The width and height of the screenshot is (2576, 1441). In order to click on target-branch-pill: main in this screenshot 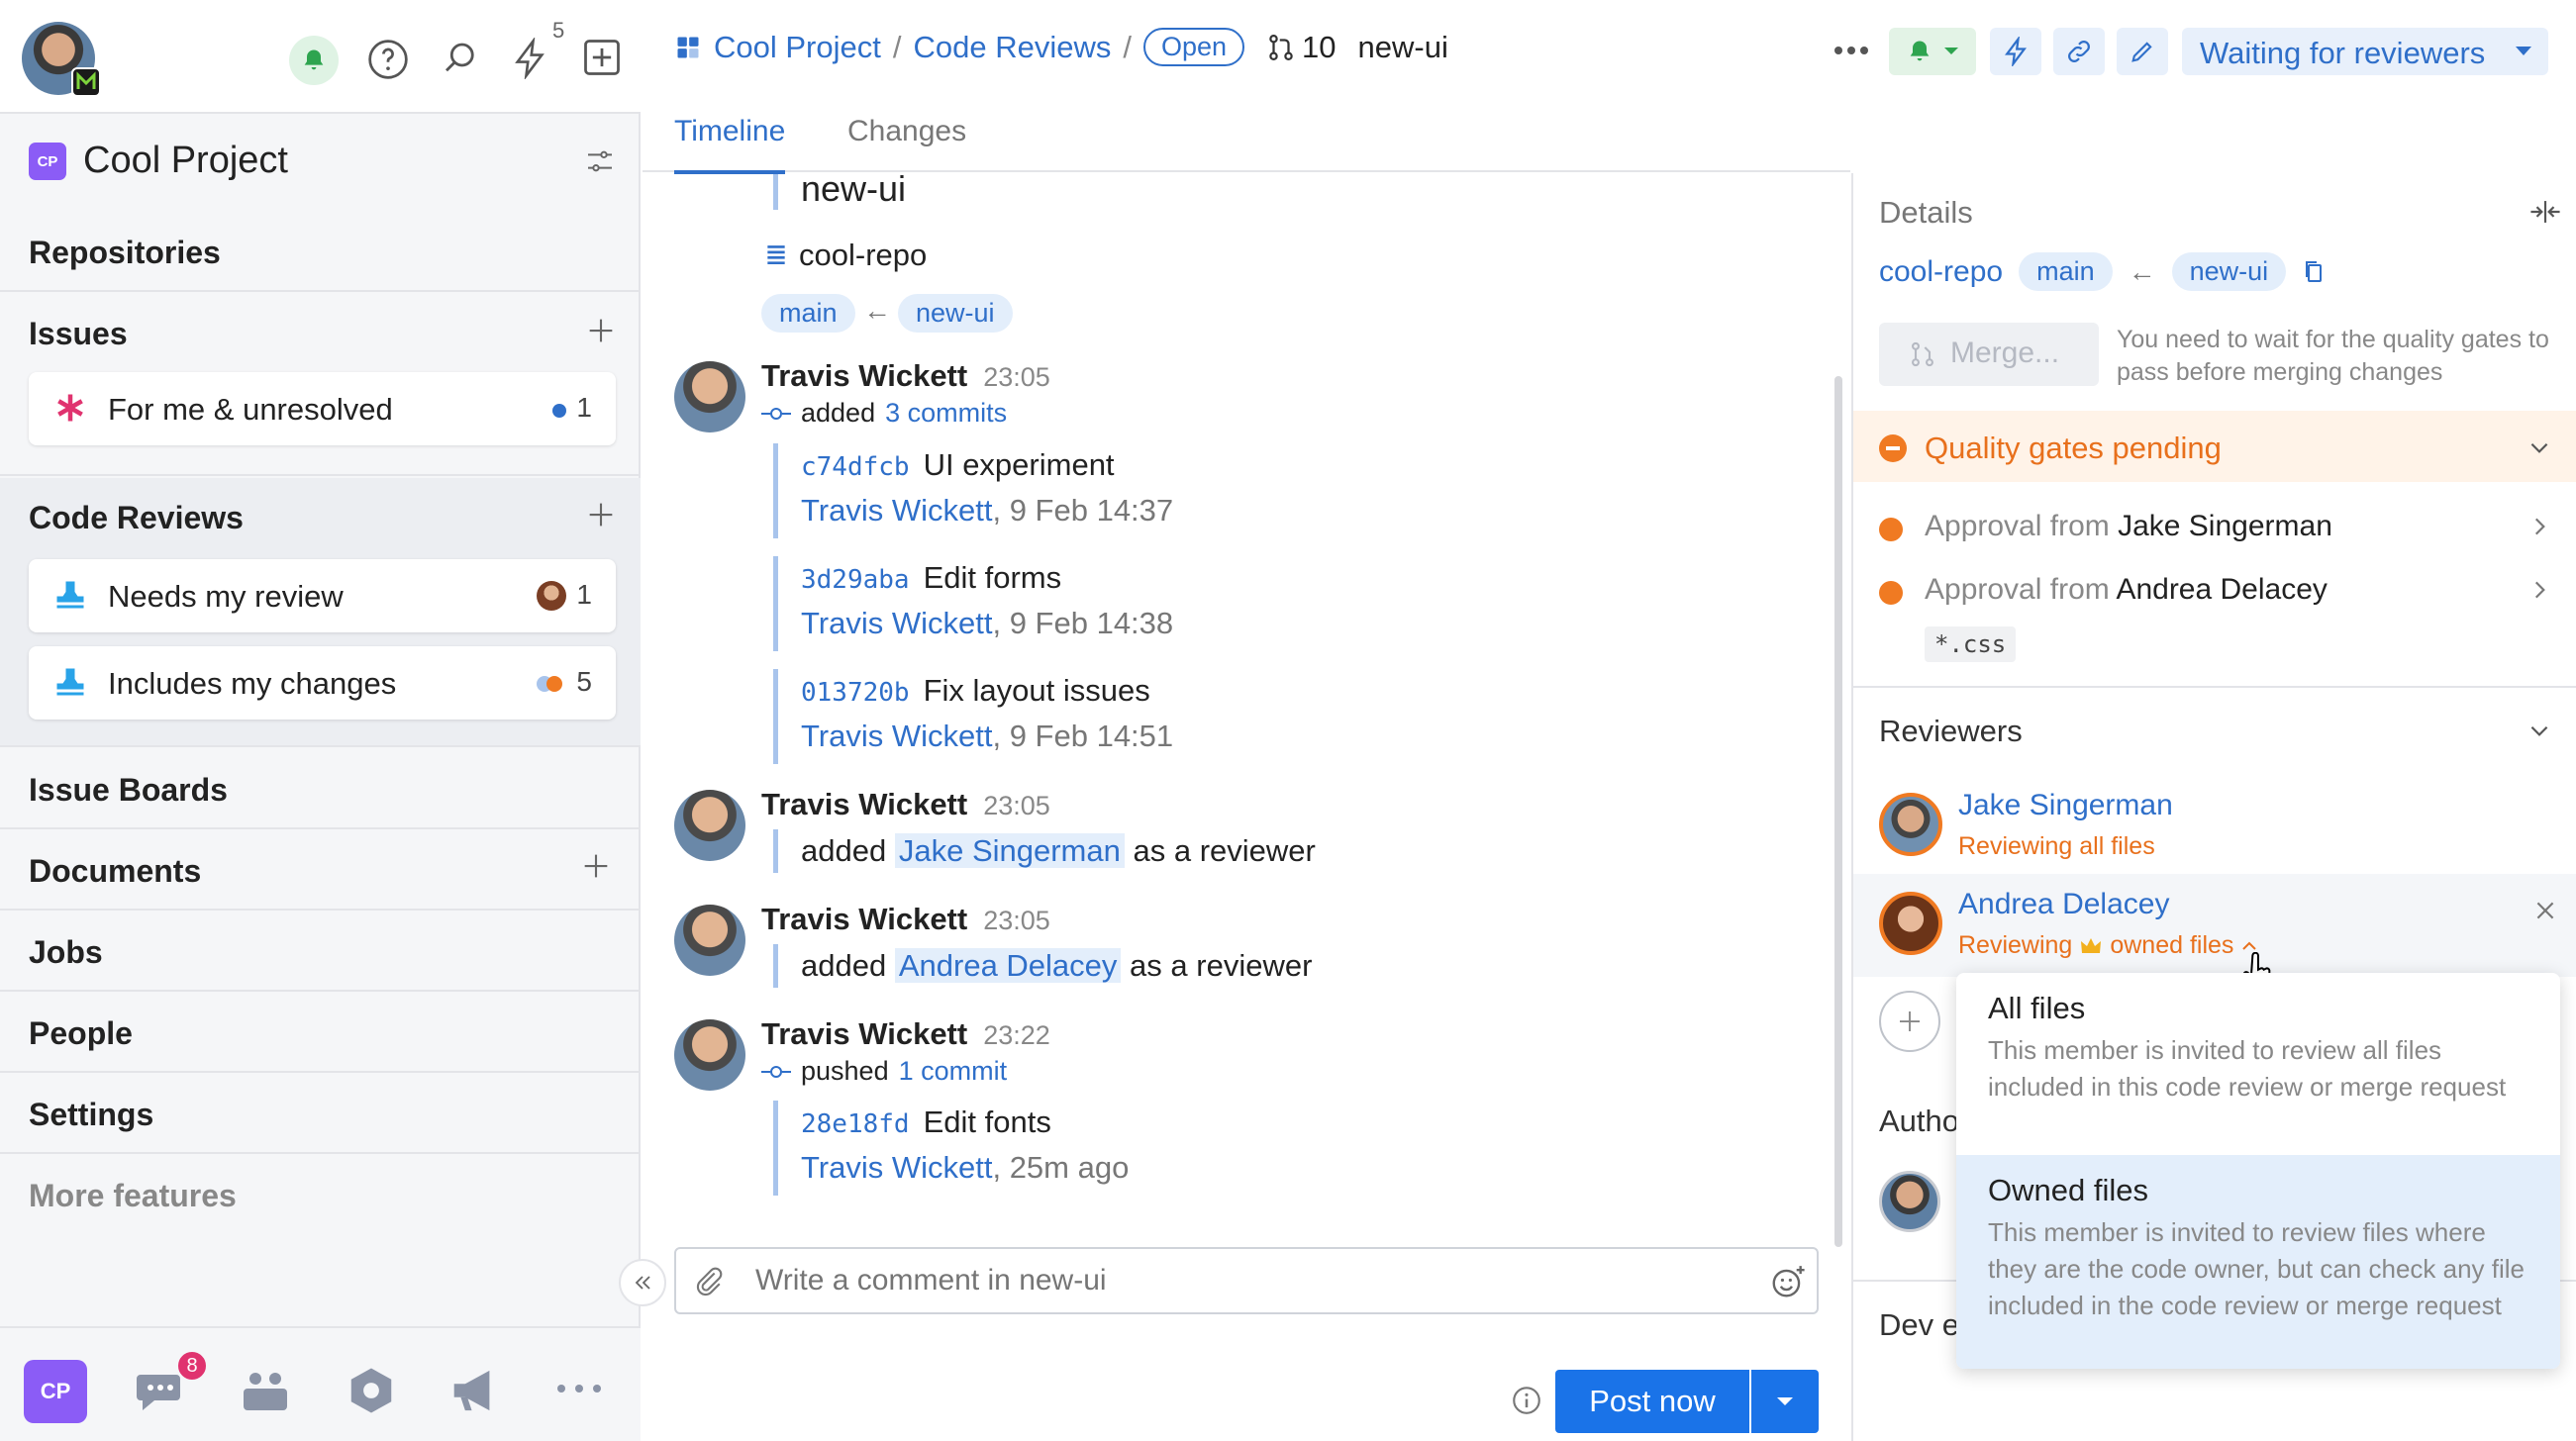, I will do `click(808, 313)`.